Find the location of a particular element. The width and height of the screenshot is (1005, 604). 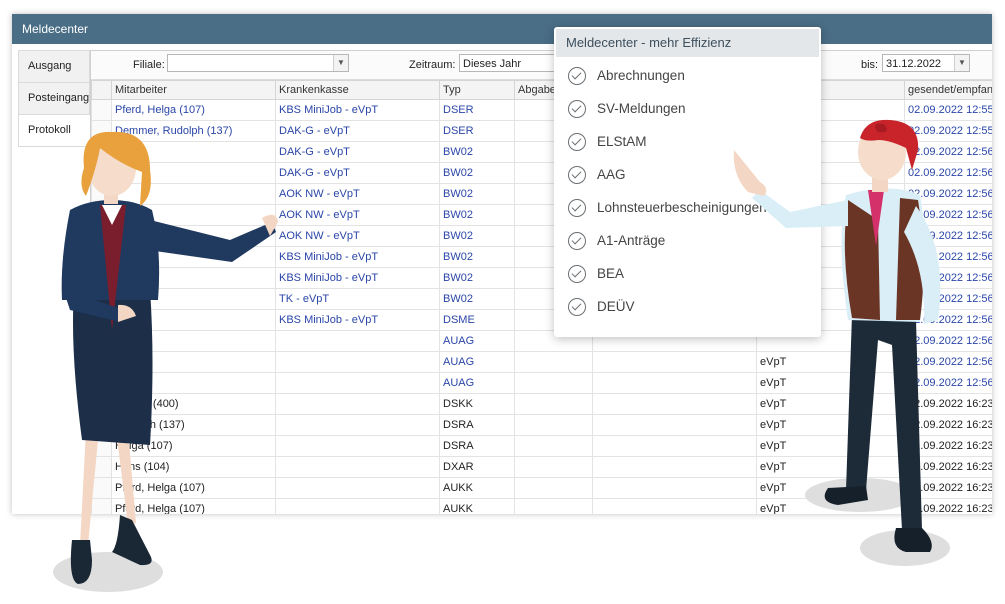

table-cell: AUAG is located at coordinates (477, 341).